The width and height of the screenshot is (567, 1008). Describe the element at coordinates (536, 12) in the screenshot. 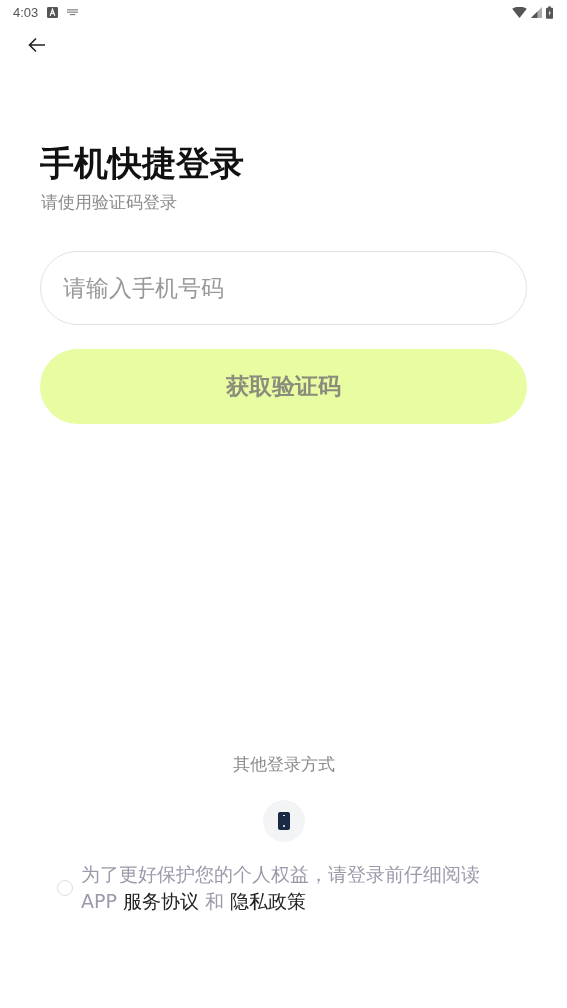

I see `signal-icon` at that location.